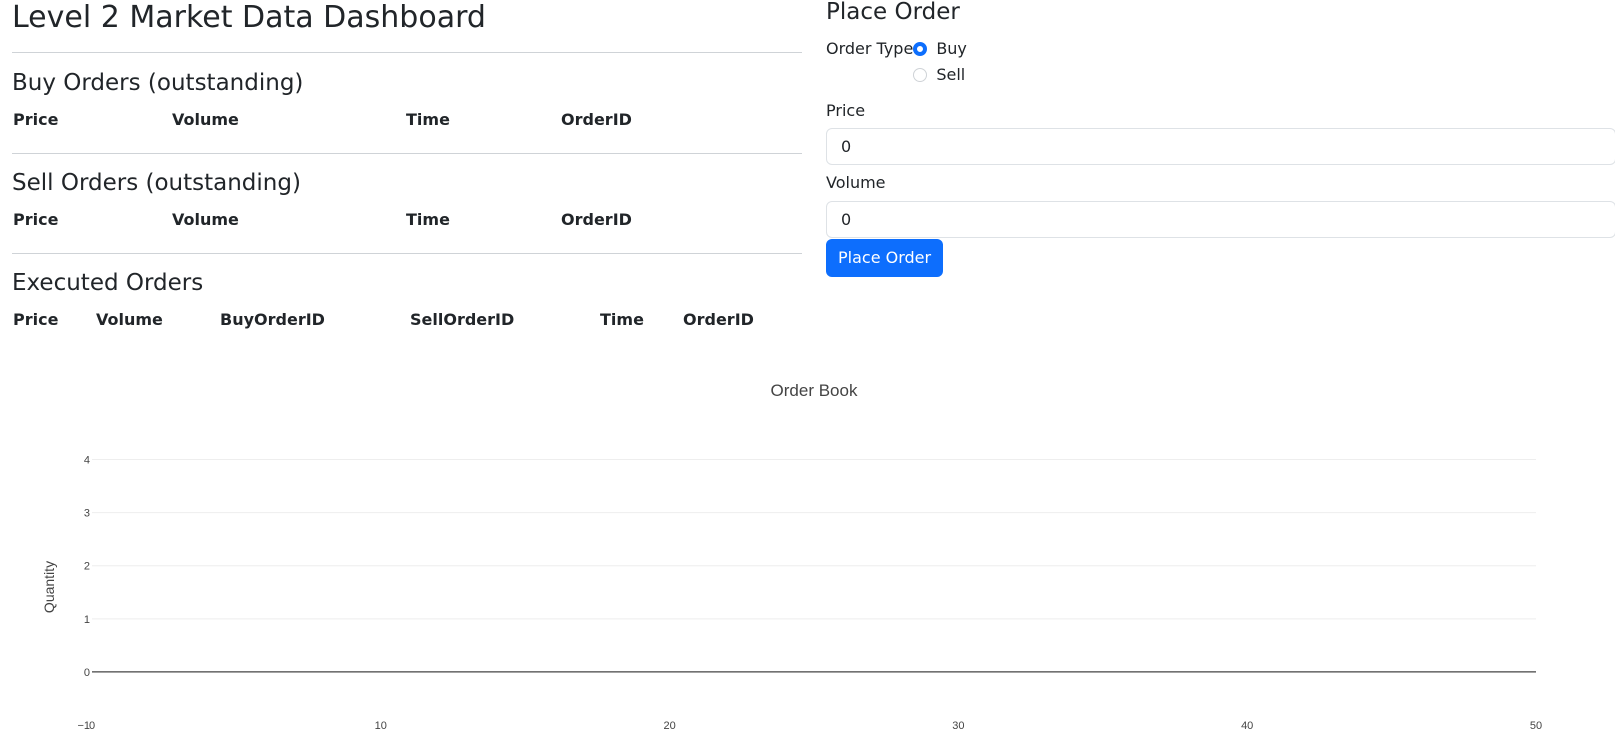  I want to click on order-type-options: Buy Sell, so click(940, 62).